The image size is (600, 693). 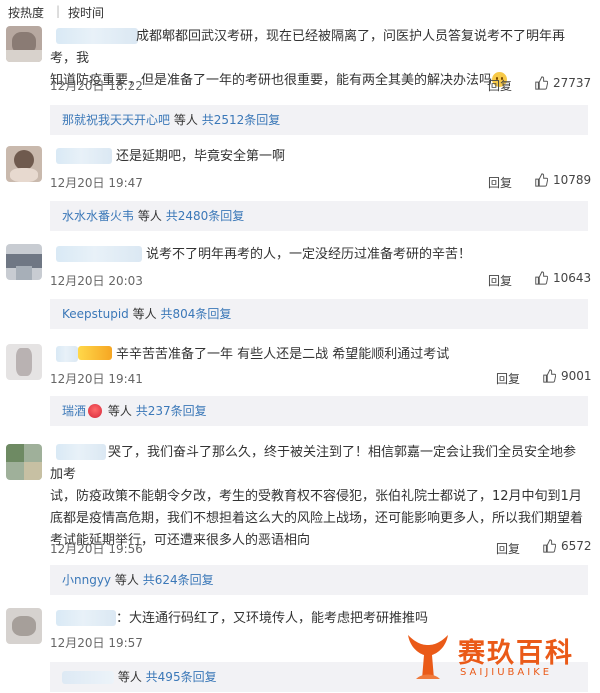 I want to click on reply-user: 瑞酒, so click(x=74, y=411).